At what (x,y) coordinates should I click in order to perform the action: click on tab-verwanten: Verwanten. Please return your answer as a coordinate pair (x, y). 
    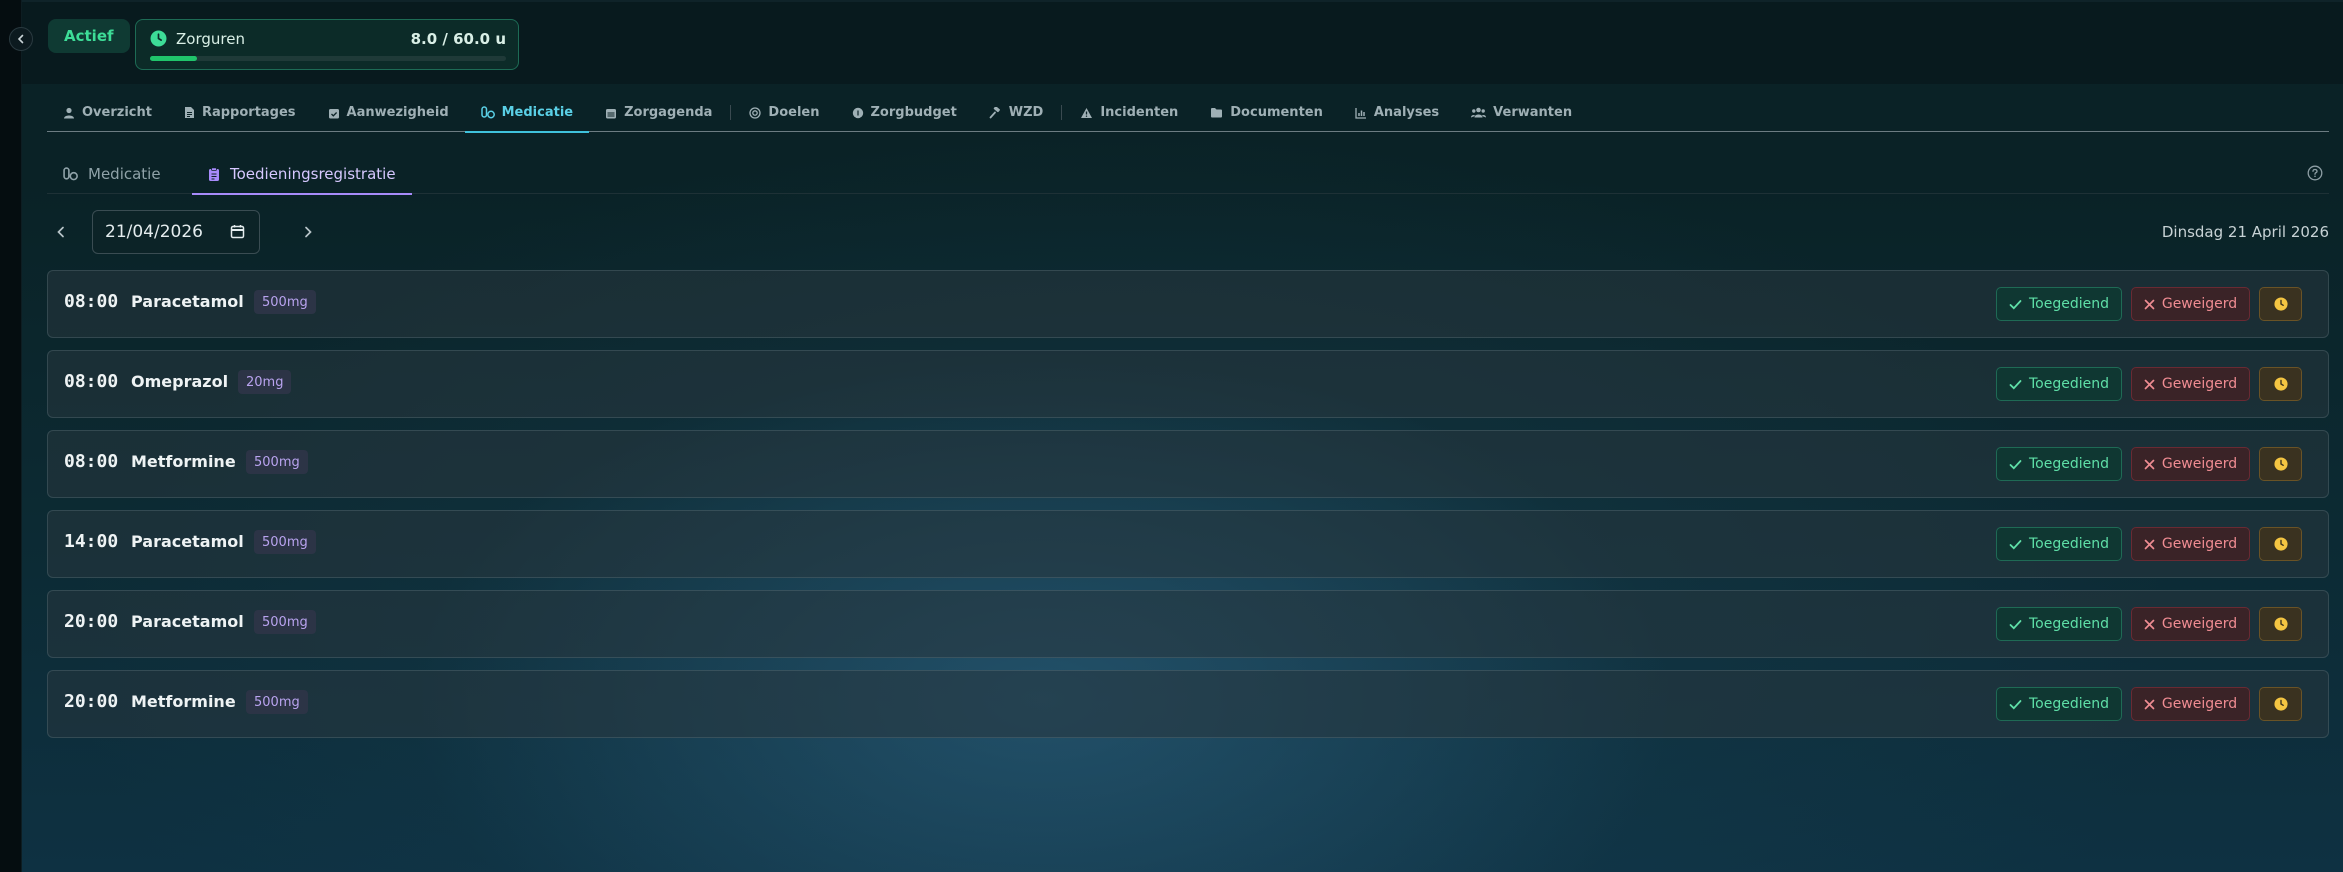
    Looking at the image, I should click on (1521, 112).